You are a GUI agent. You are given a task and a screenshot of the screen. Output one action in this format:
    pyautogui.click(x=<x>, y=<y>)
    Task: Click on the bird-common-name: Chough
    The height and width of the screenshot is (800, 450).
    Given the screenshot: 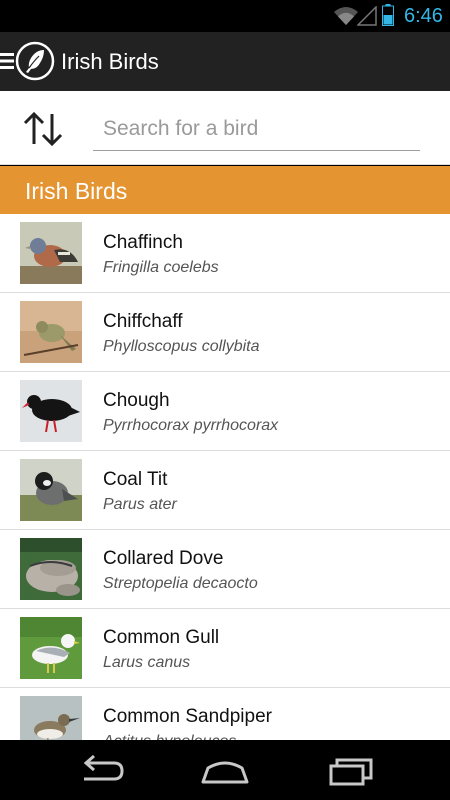 What is the action you would take?
    pyautogui.click(x=136, y=400)
    